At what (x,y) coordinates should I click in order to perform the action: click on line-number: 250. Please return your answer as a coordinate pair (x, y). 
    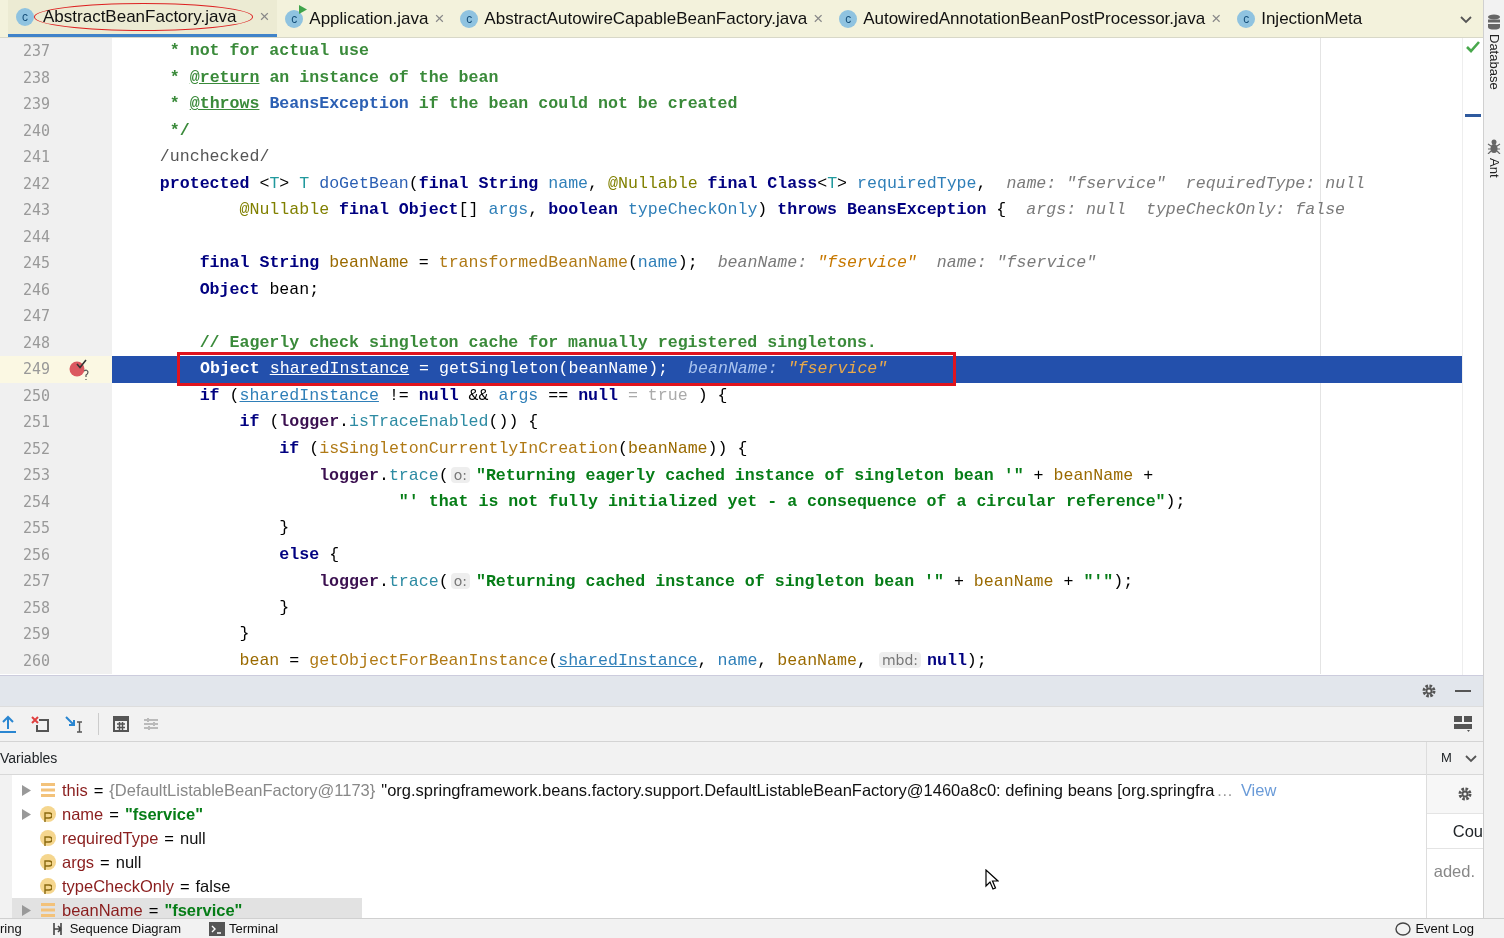
    Looking at the image, I should click on (35, 396).